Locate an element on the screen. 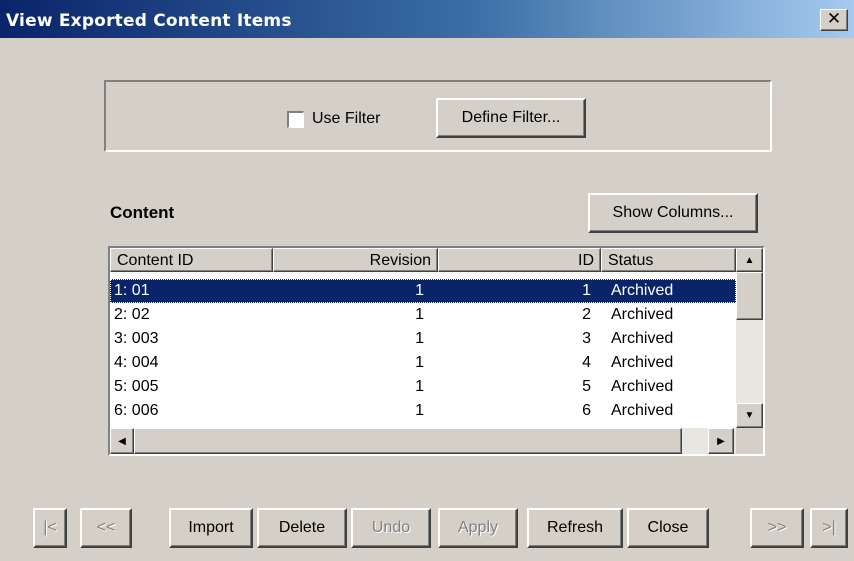 The height and width of the screenshot is (561, 854). cell-content-id: 5: 005 is located at coordinates (136, 386).